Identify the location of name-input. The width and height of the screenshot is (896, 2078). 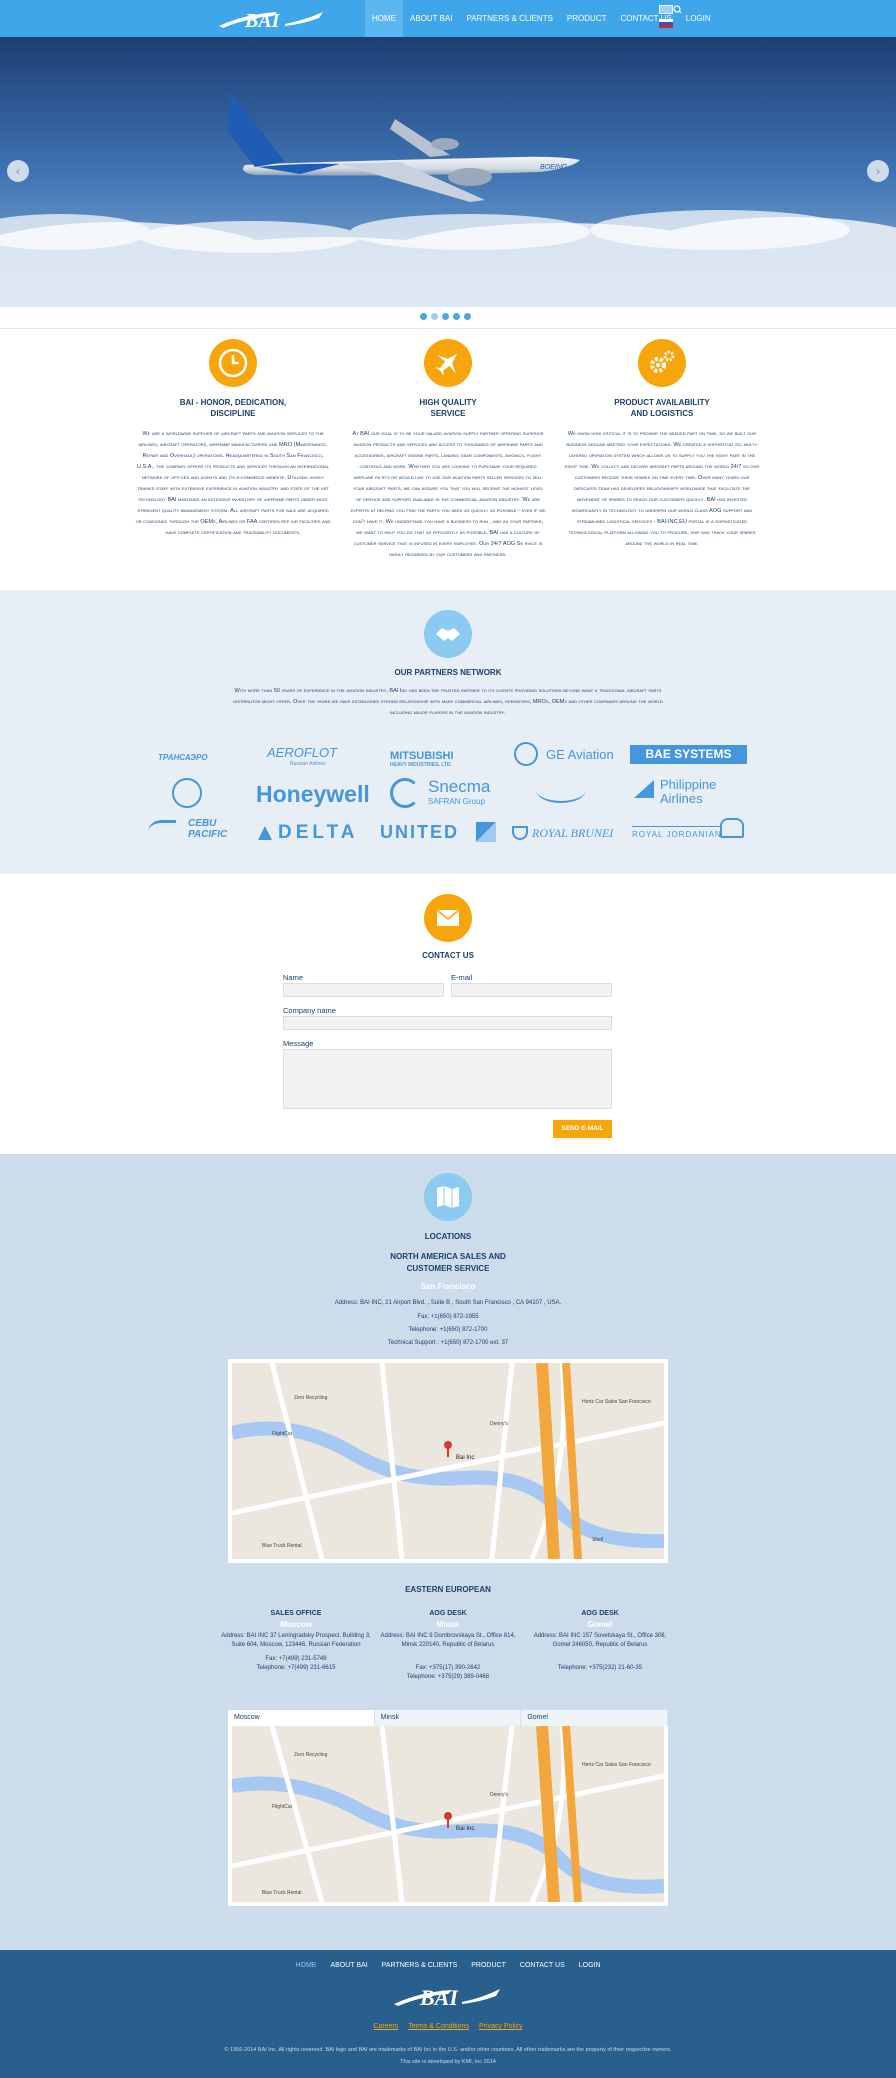
(363, 990).